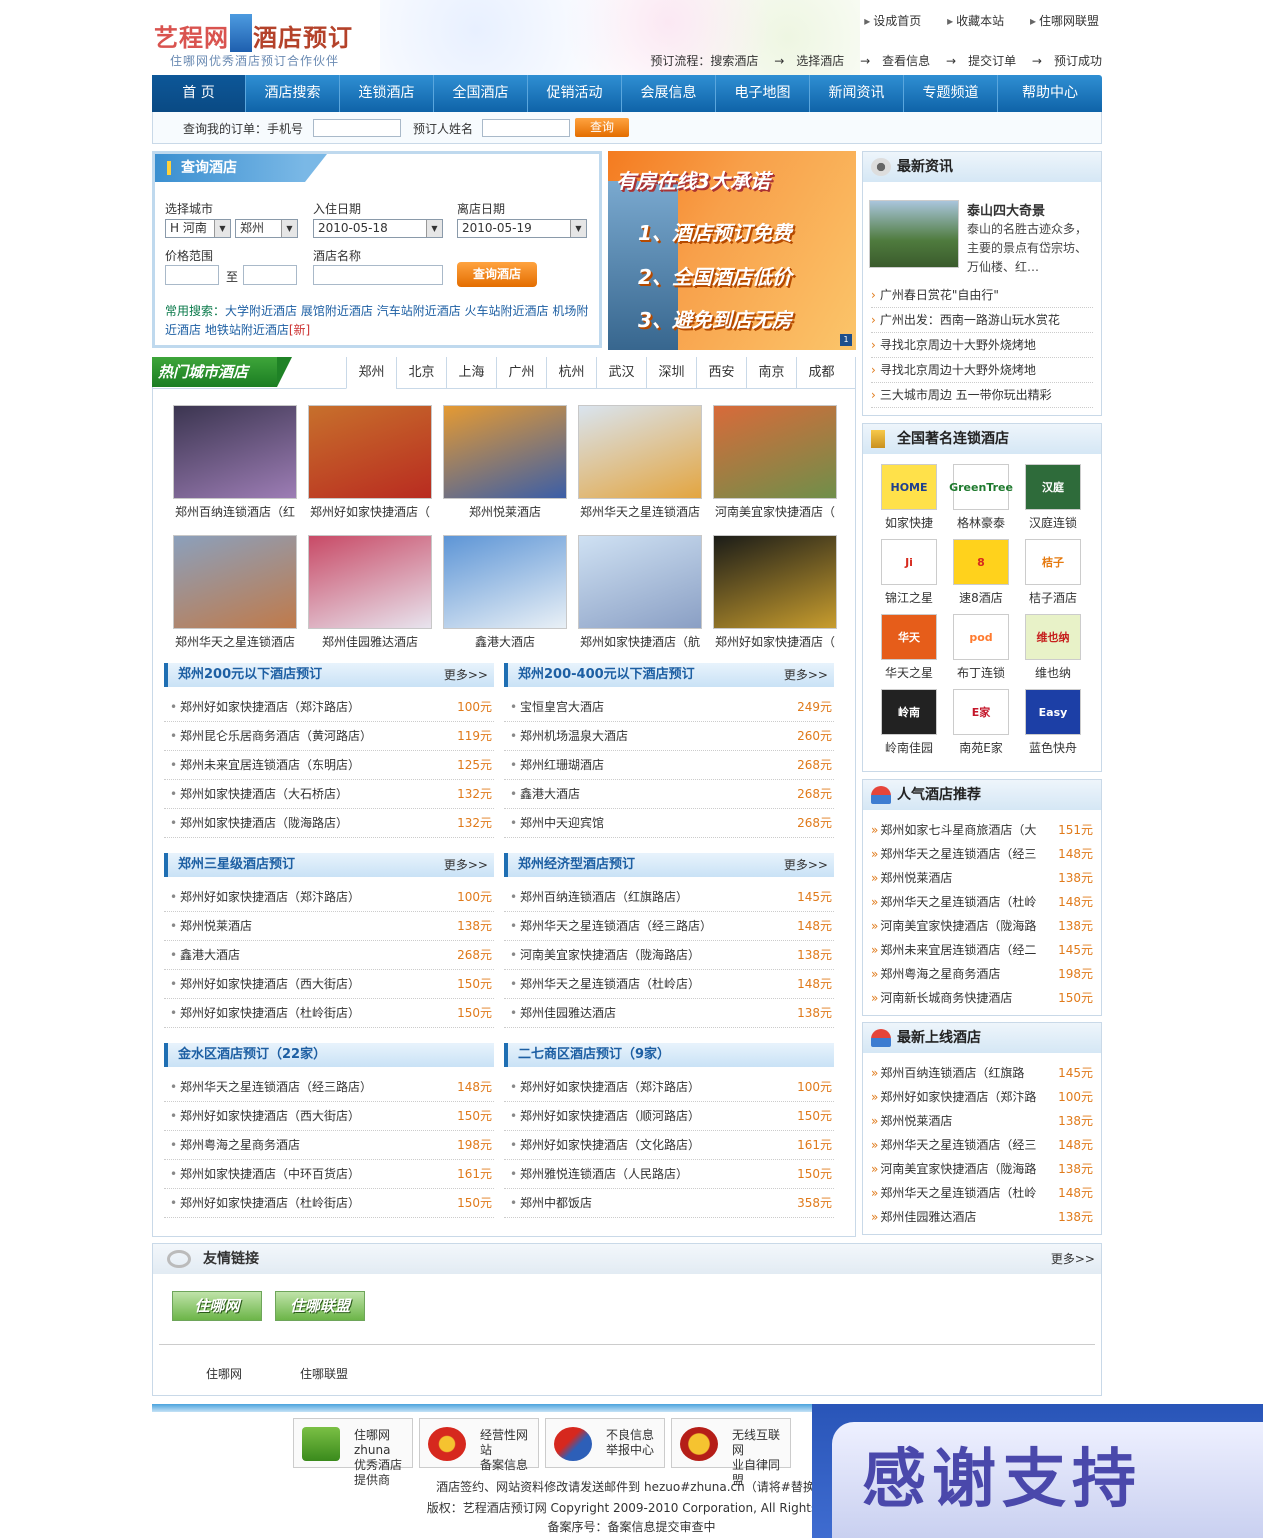 This screenshot has width=1263, height=1538. I want to click on list-item: 郑州如家快捷酒店（陇海路店） 132元, so click(329, 823).